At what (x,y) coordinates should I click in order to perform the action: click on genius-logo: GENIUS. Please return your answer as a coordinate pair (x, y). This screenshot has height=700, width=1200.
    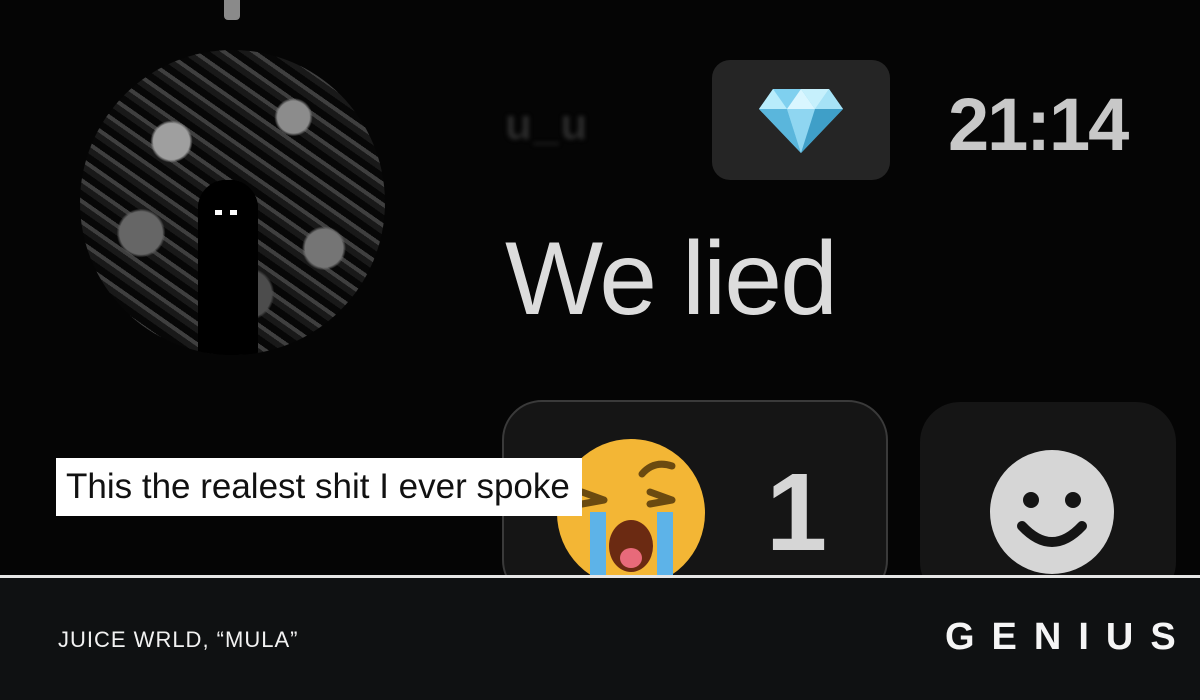
    Looking at the image, I should click on (1069, 637).